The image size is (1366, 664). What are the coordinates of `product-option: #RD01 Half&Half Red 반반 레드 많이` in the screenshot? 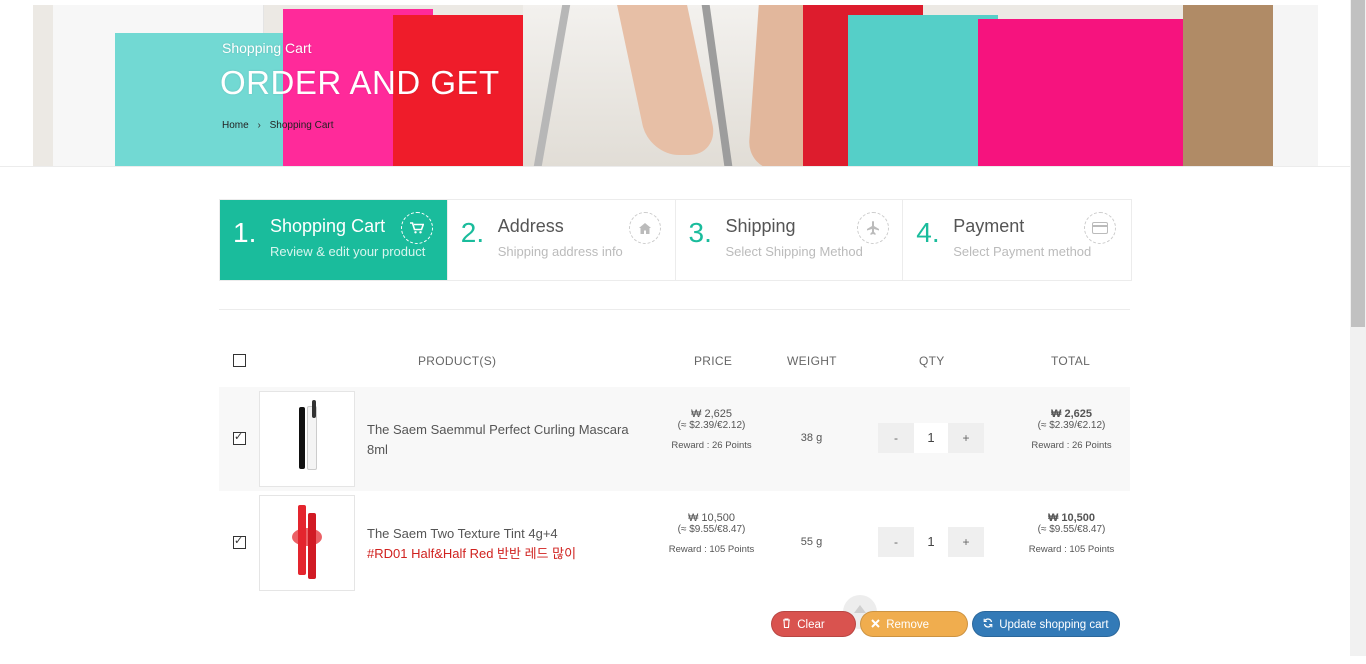 It's located at (472, 553).